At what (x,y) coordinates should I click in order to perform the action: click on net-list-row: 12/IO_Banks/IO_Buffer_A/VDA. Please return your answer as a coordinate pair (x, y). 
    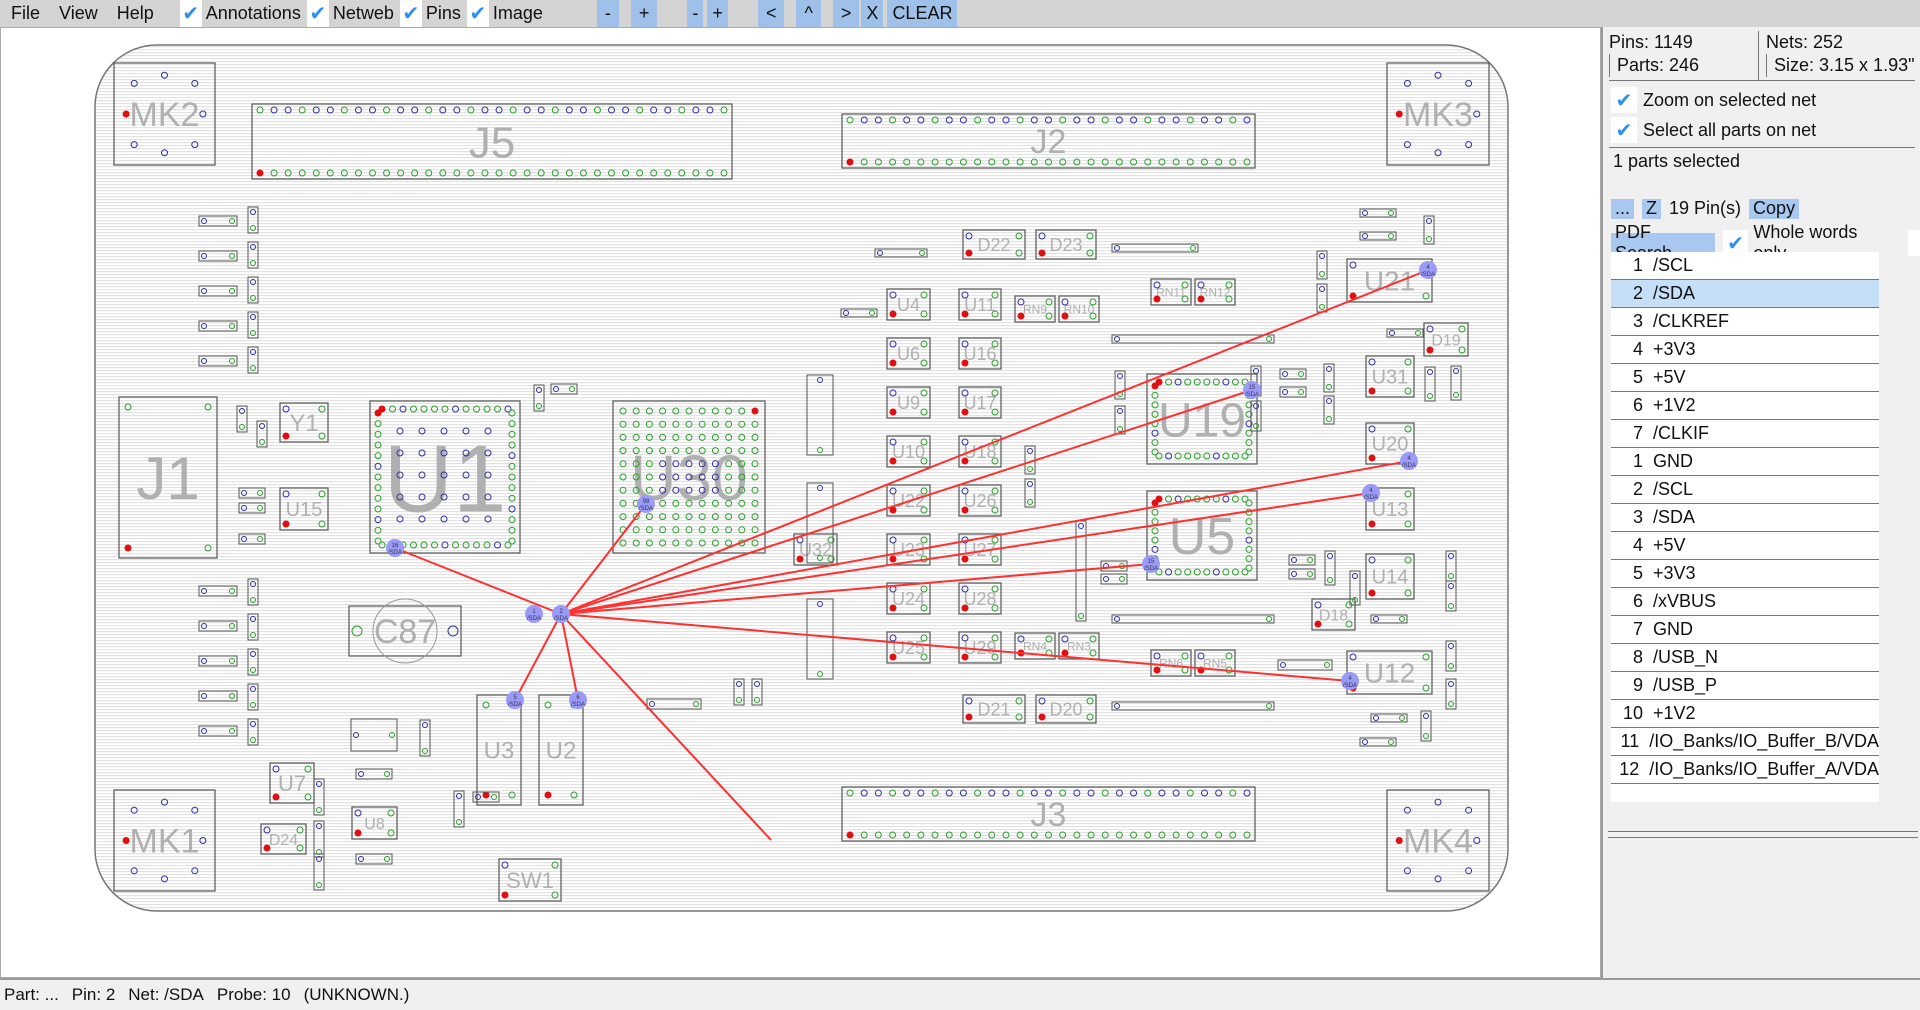
    Looking at the image, I should click on (1745, 770).